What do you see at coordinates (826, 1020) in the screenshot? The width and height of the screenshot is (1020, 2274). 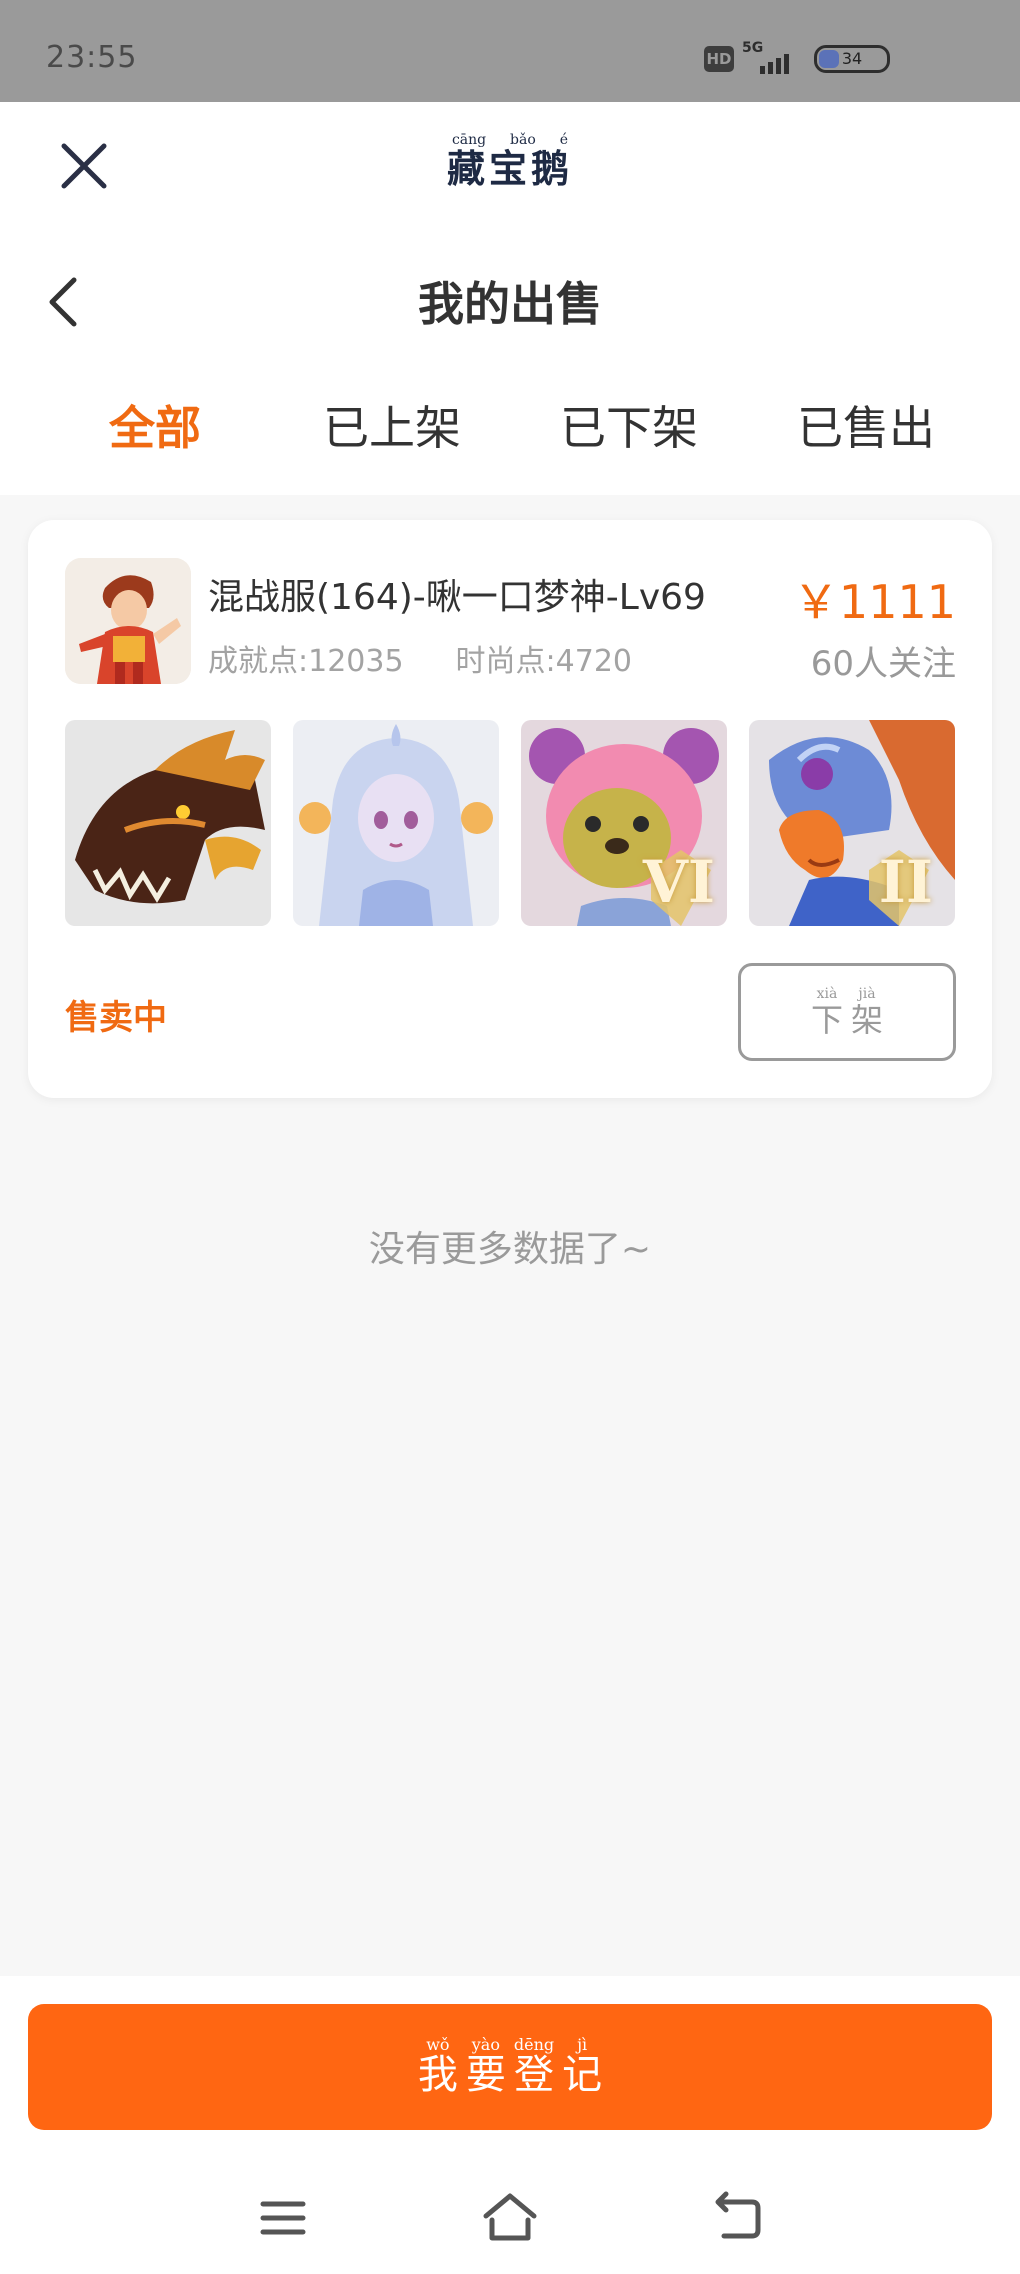 I see `ruby-char: 下` at bounding box center [826, 1020].